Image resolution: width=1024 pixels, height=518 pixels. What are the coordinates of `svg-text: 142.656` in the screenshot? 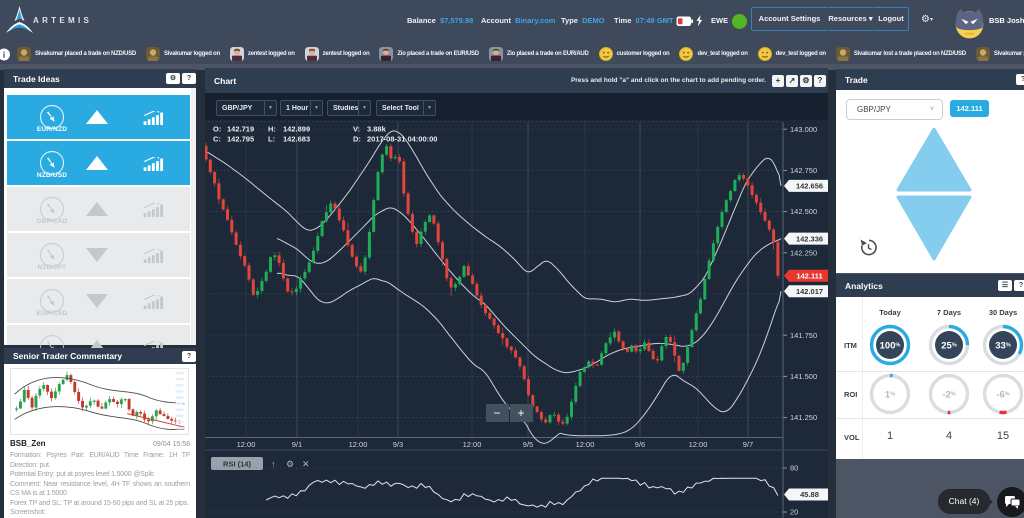 It's located at (809, 186).